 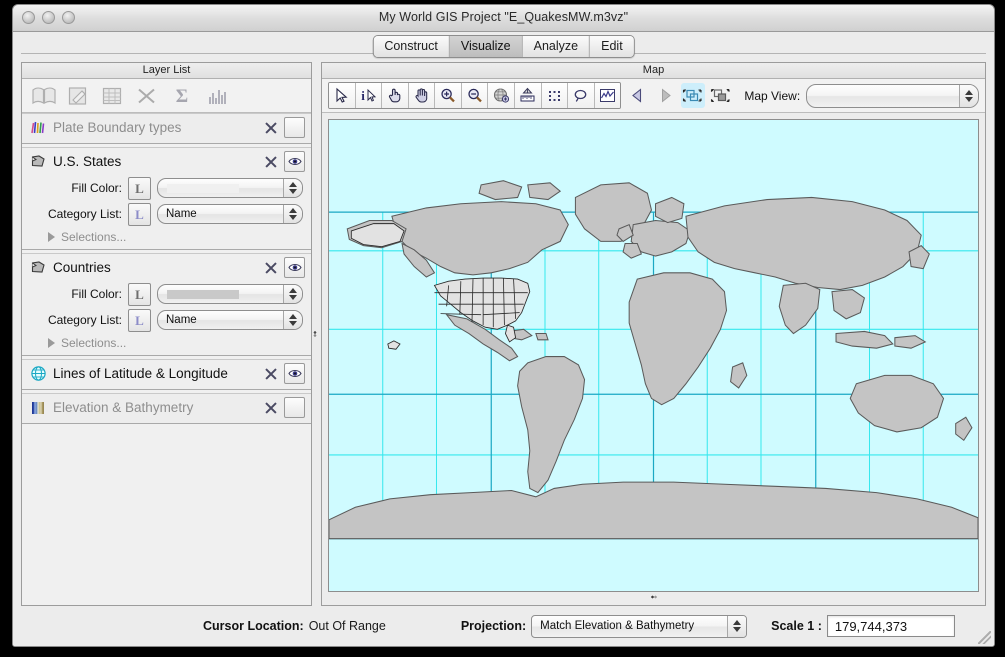 I want to click on zoom-out-tool, so click(x=475, y=95).